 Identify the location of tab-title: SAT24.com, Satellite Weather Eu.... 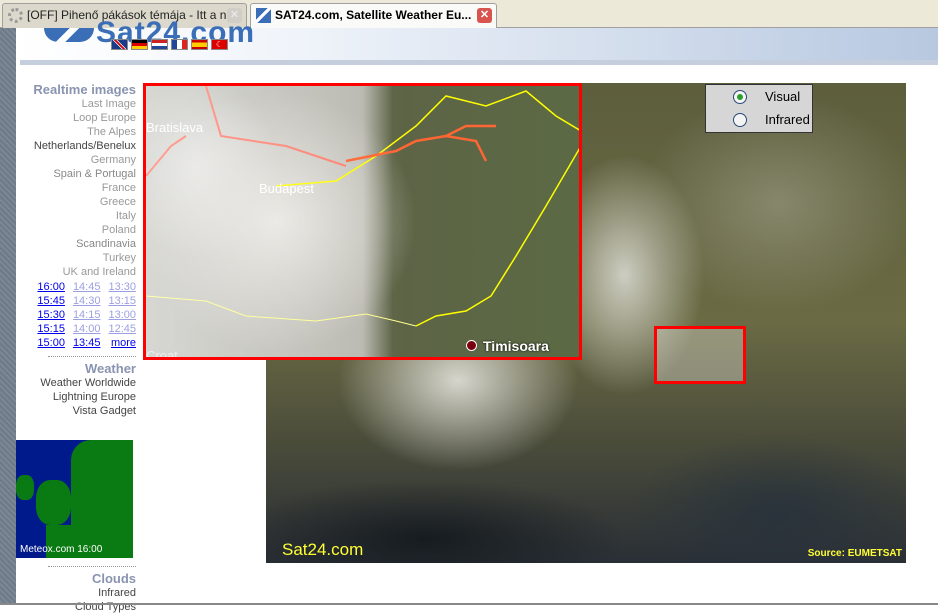
(373, 15).